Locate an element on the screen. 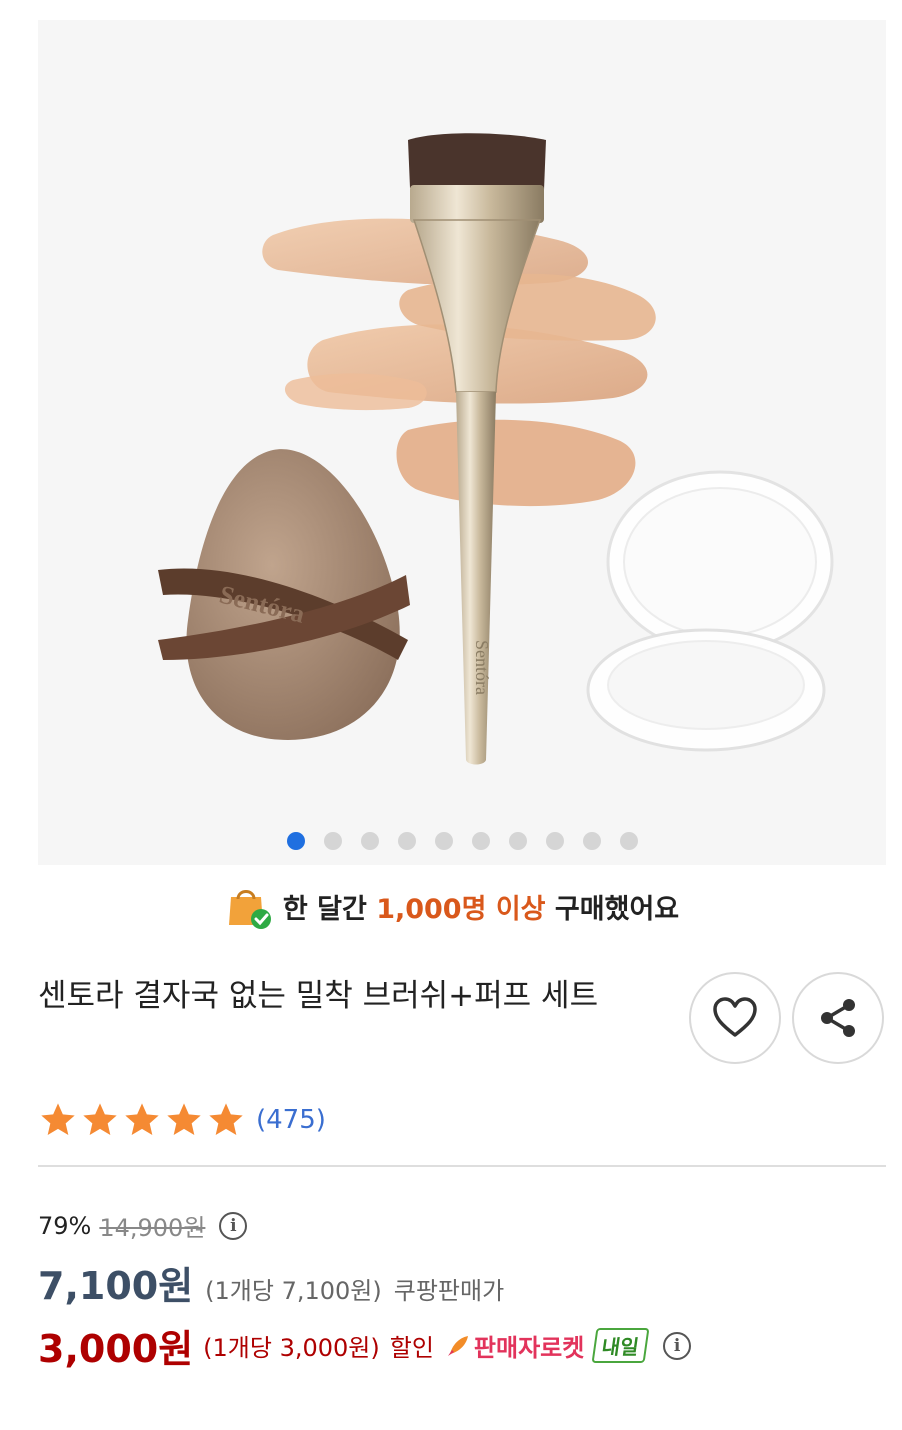  brush-brand-text: Sentóra is located at coordinates (482, 667).